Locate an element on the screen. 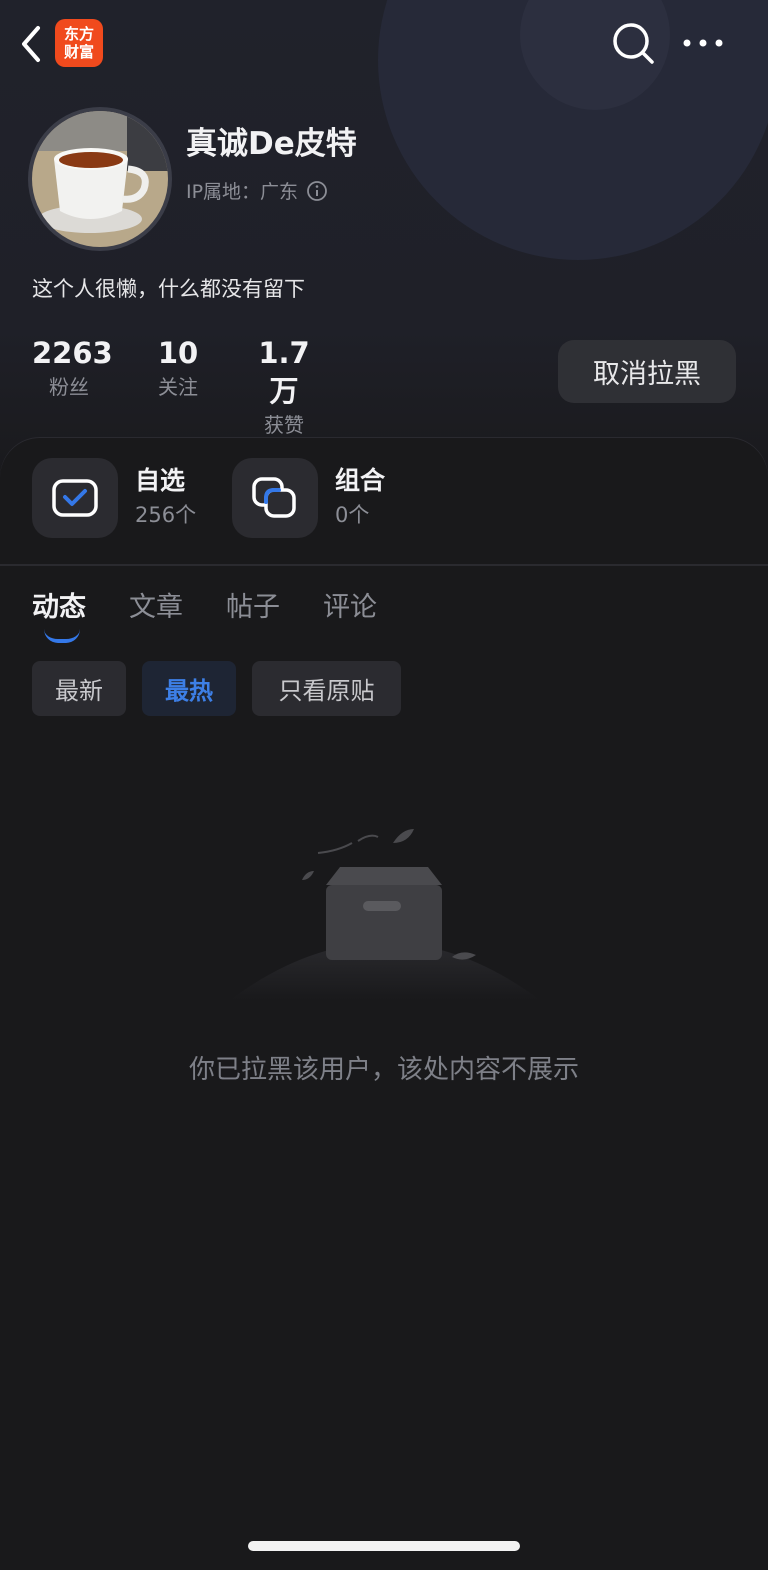  logo-text-line1: 东方 is located at coordinates (78, 34).